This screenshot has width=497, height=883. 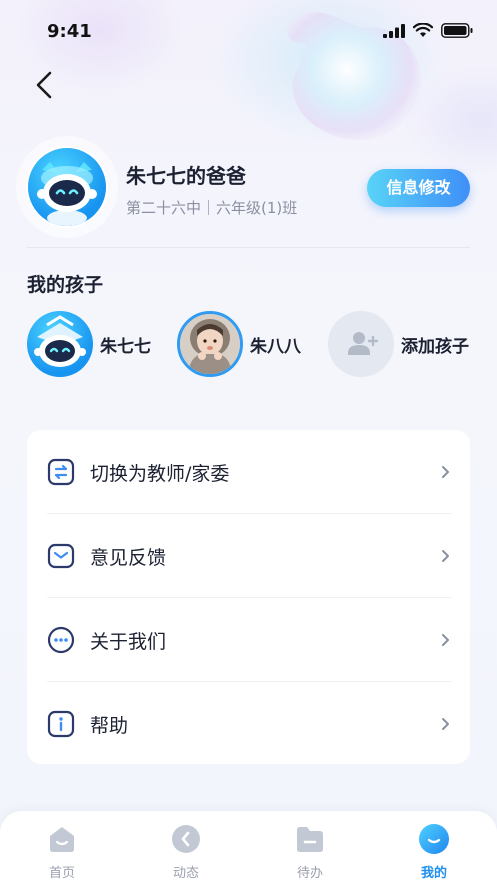 What do you see at coordinates (249, 472) in the screenshot?
I see `menu-item-switch-role: 切换为教师/家委` at bounding box center [249, 472].